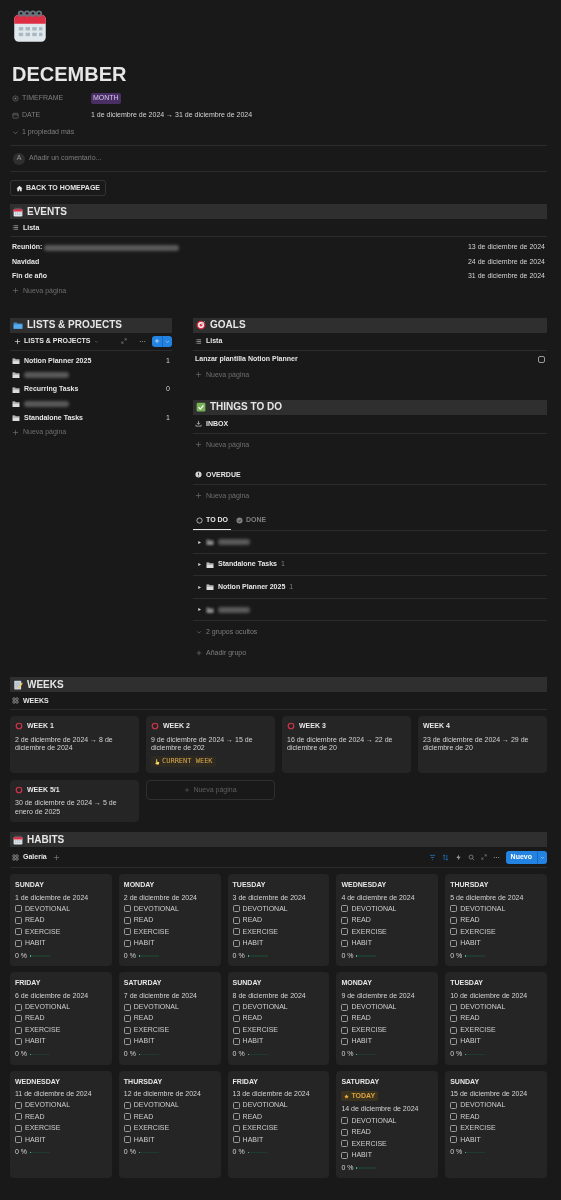 This screenshot has width=561, height=1200. I want to click on new-button, so click(162, 341).